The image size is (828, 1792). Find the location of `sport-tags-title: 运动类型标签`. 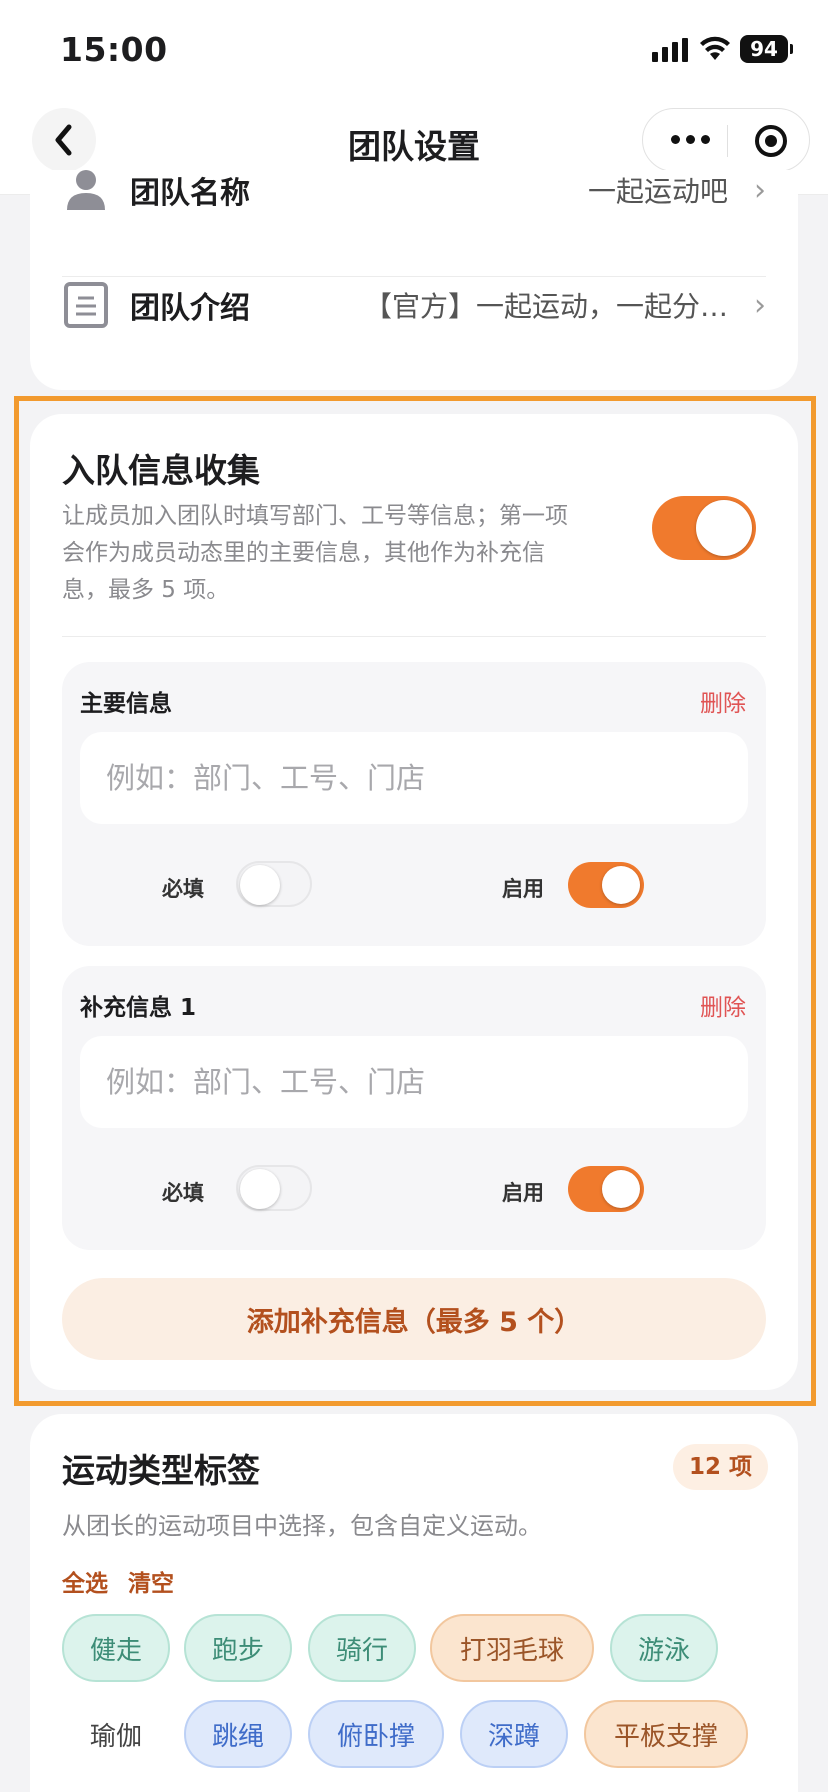

sport-tags-title: 运动类型标签 is located at coordinates (161, 1470).